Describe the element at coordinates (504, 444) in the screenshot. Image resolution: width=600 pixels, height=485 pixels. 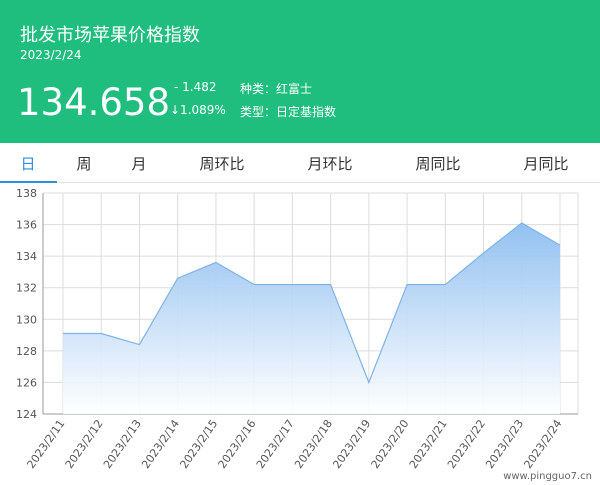
I see `x-tick-label: 2023/2/23` at that location.